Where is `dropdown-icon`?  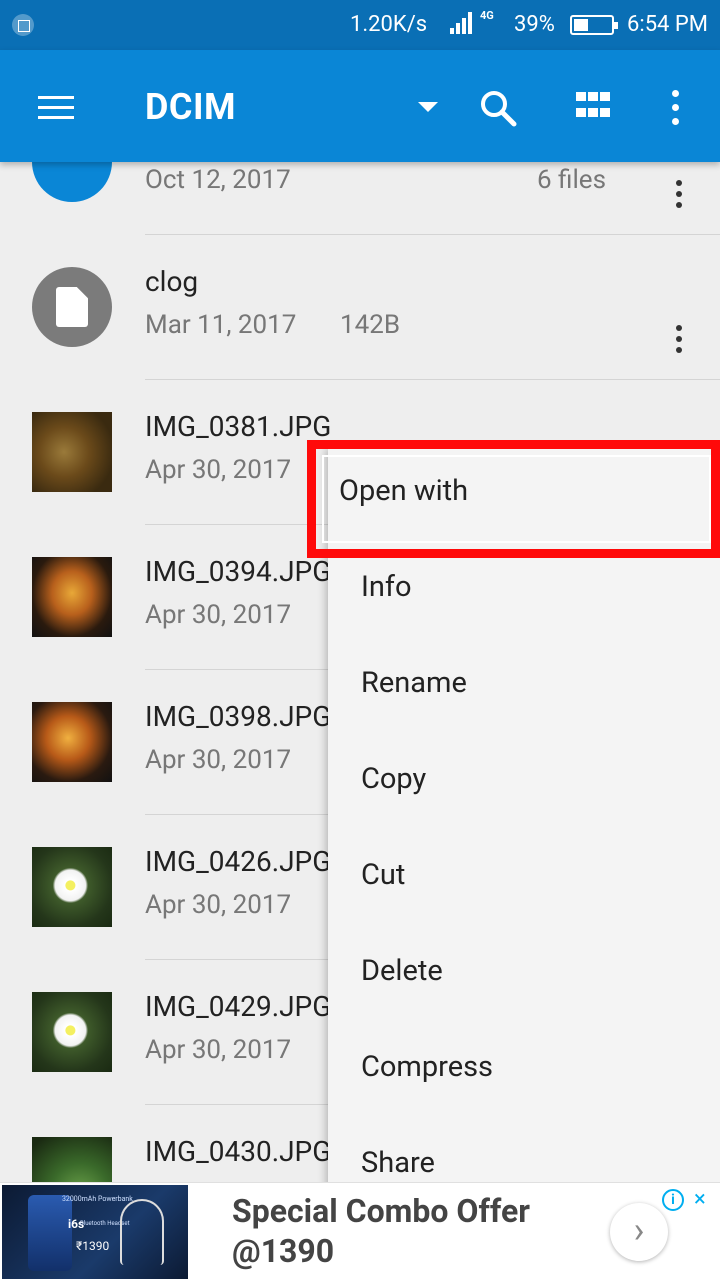
dropdown-icon is located at coordinates (428, 107).